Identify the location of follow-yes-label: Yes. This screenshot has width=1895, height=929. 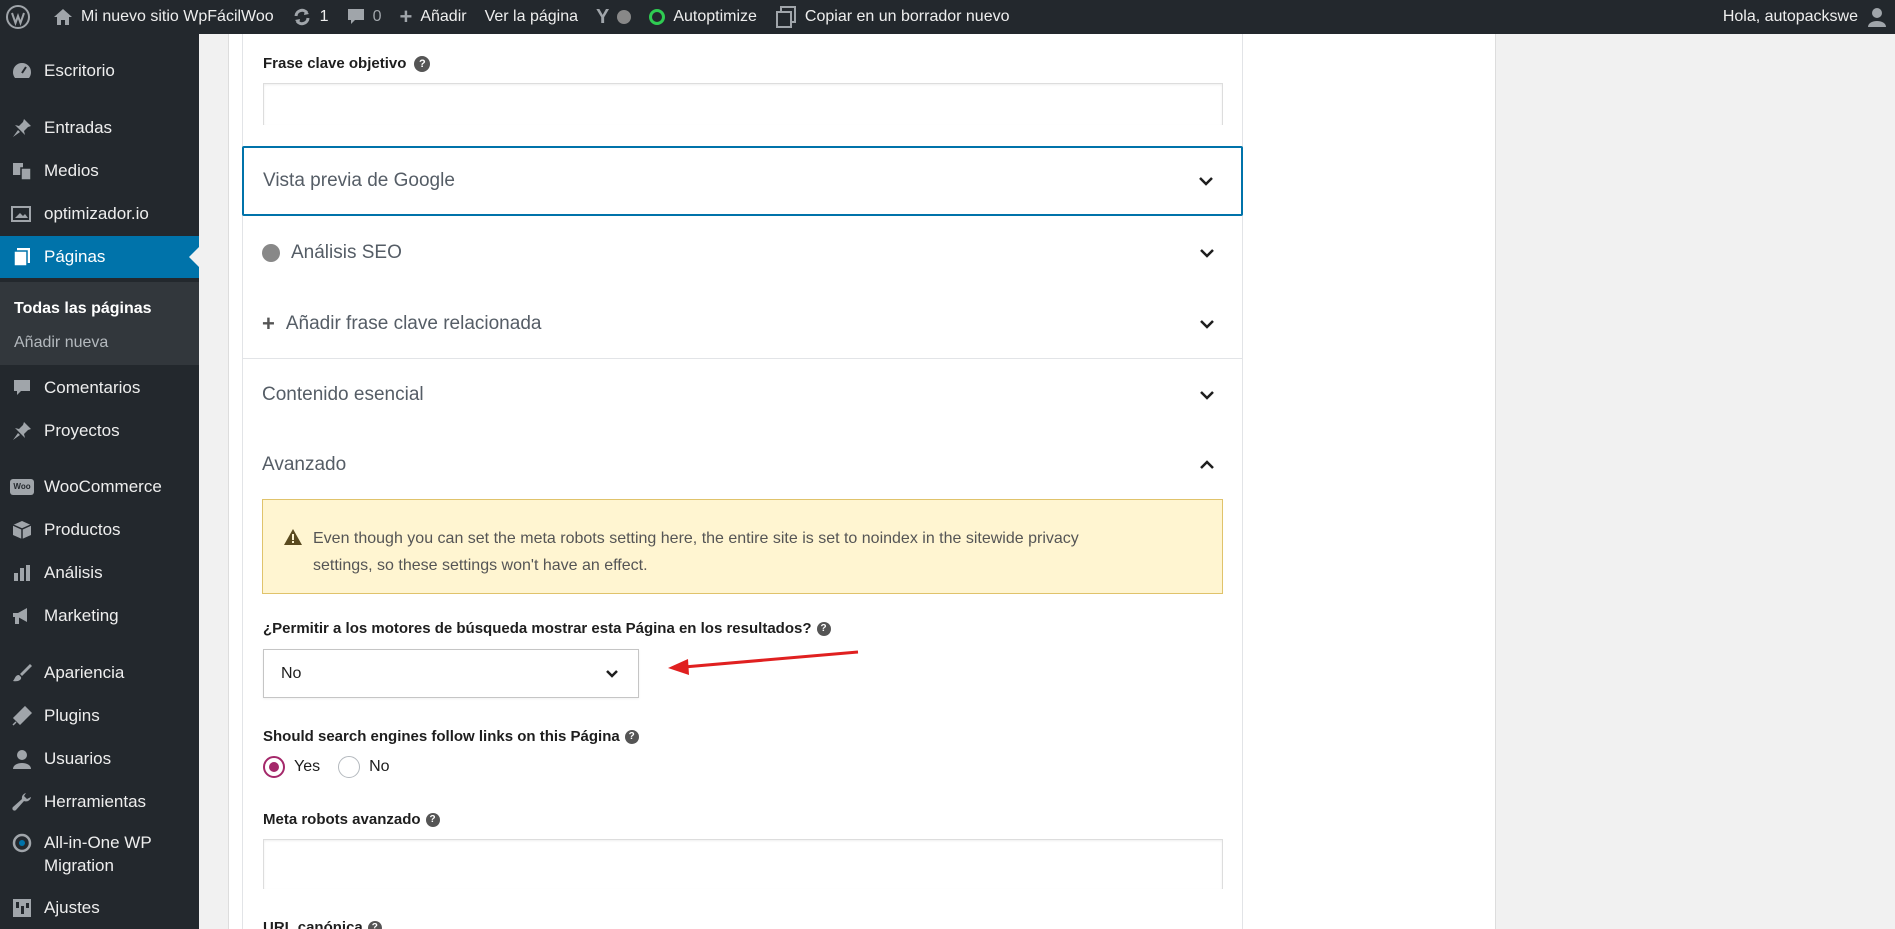
(307, 767).